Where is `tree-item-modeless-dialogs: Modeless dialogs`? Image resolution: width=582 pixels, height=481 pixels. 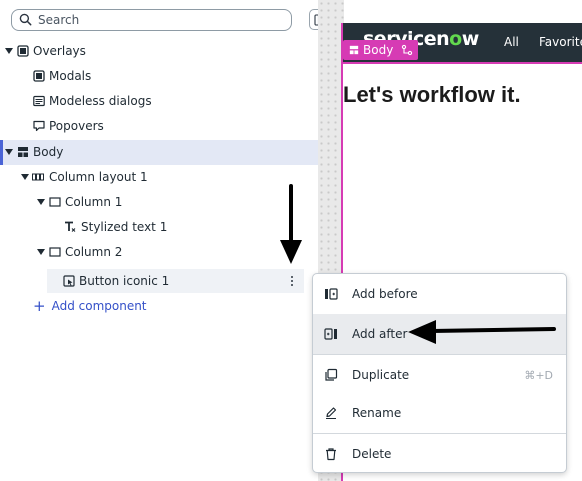
tree-item-modeless-dialogs: Modeless dialogs is located at coordinates (150, 101).